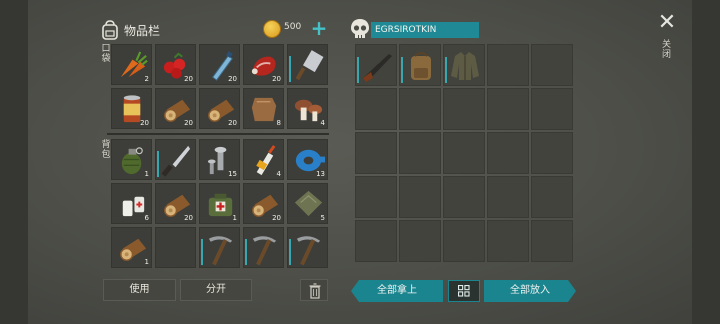 This screenshot has height=324, width=720. I want to click on inventory-header: 物品栏, so click(130, 30).